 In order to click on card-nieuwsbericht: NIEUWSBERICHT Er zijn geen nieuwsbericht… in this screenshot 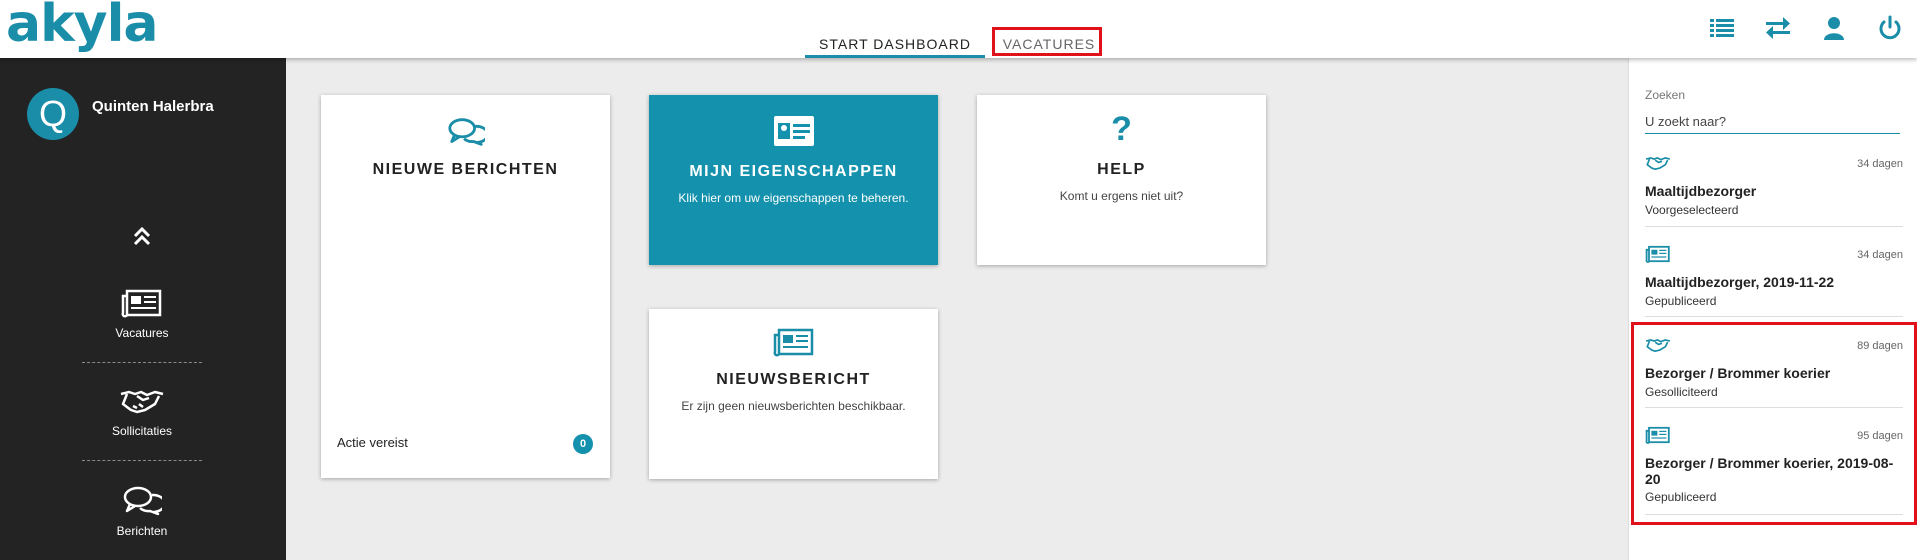, I will do `click(793, 394)`.